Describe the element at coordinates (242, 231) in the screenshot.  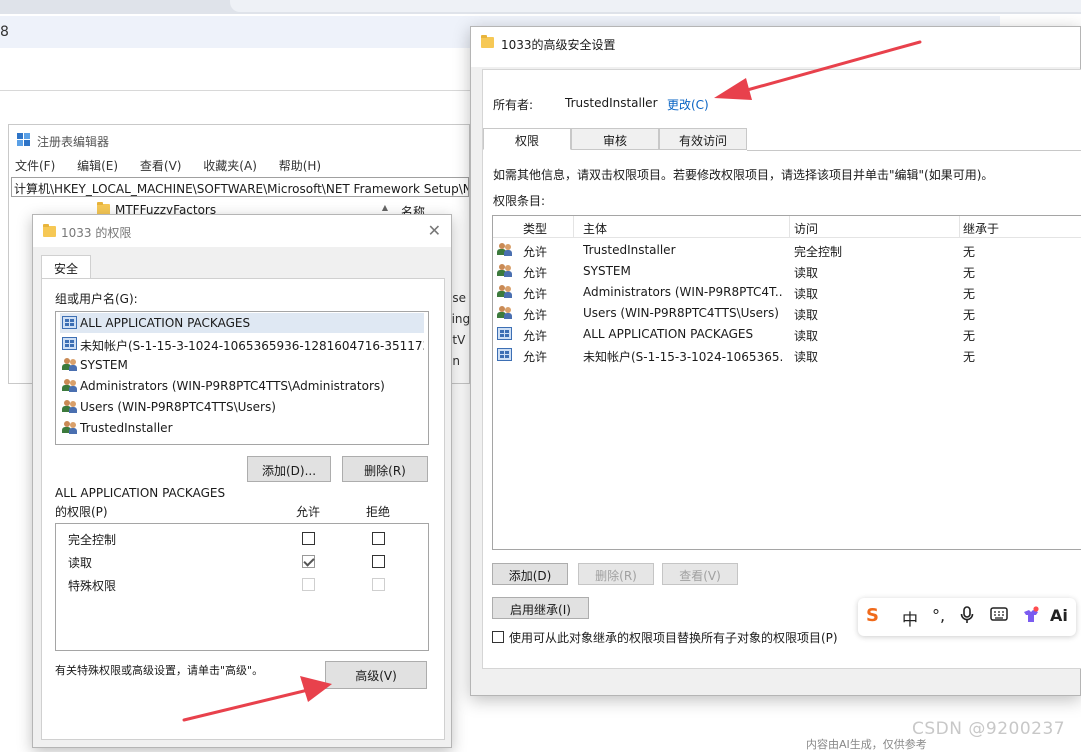
I see `permissions-title-bar: 1033 的权限 ✕` at that location.